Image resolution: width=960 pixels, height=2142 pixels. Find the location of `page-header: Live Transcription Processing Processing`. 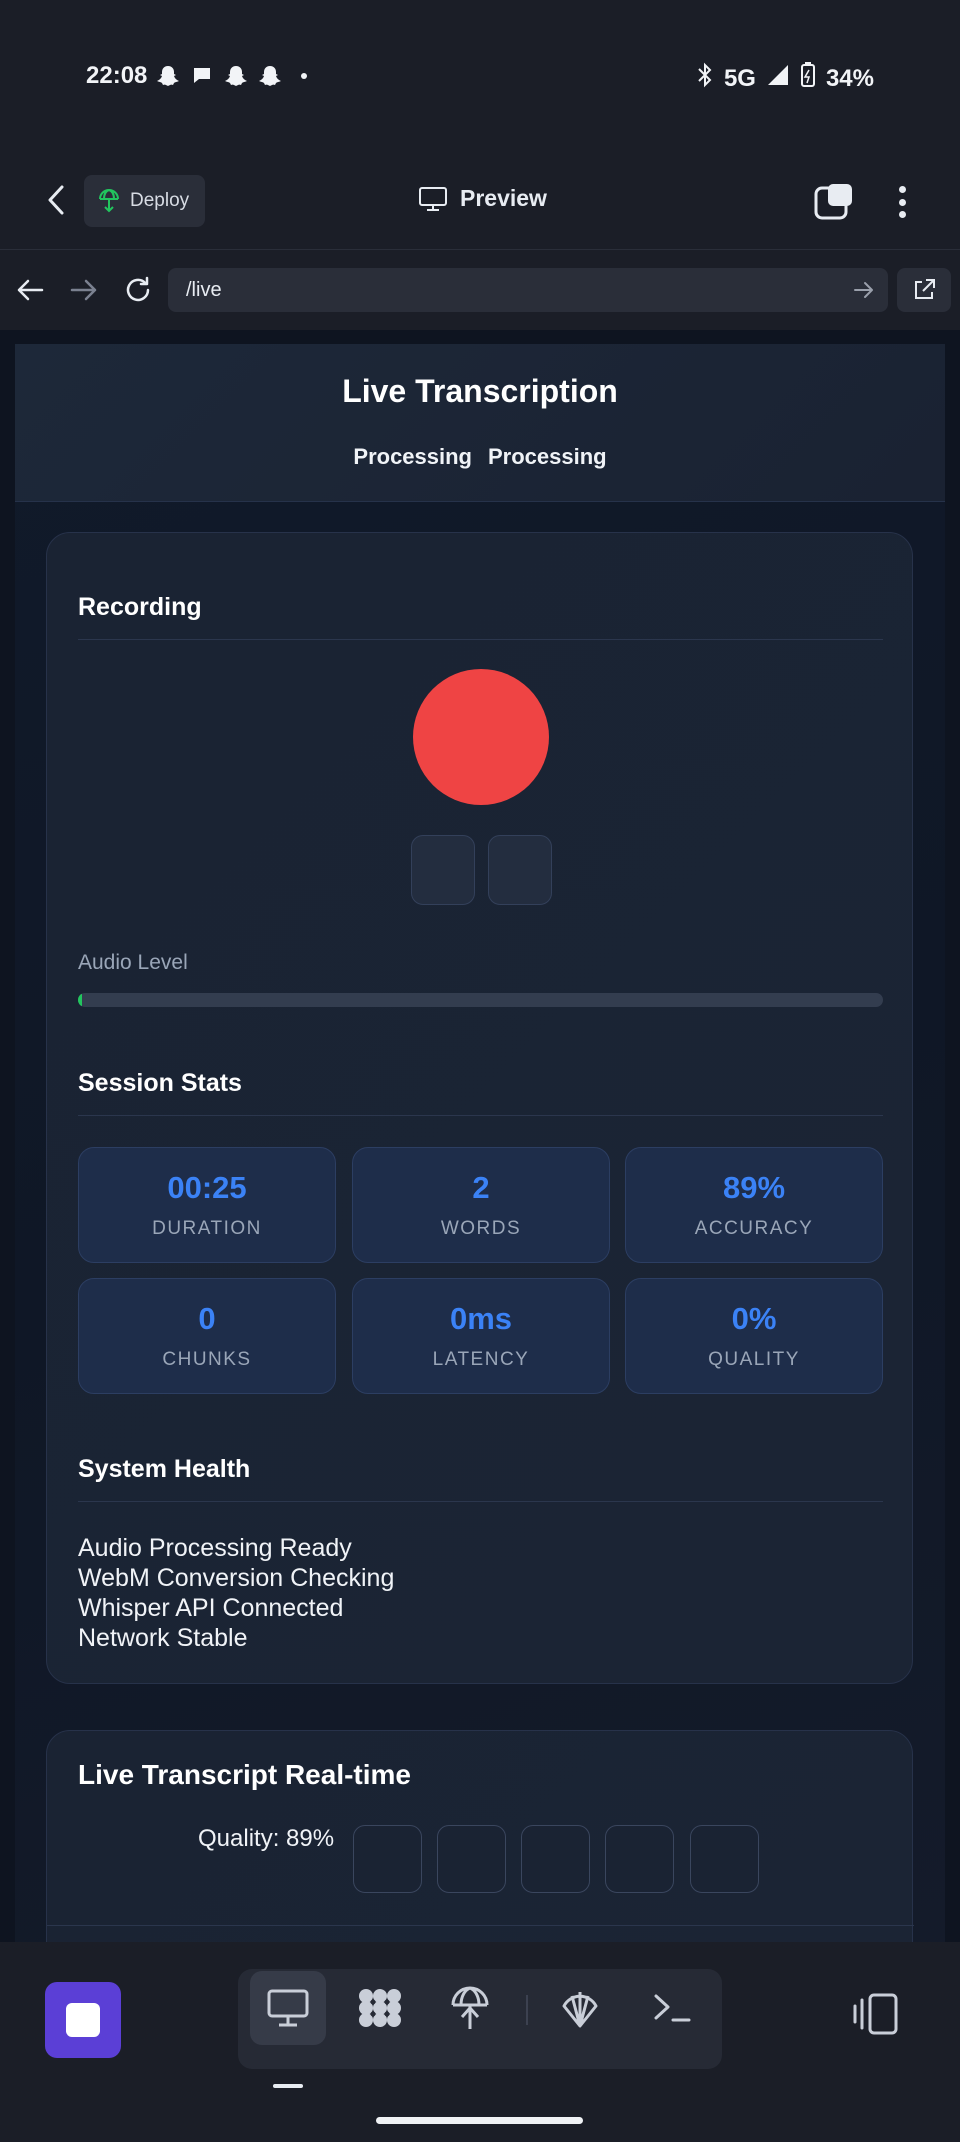

page-header: Live Transcription Processing Processing is located at coordinates (480, 423).